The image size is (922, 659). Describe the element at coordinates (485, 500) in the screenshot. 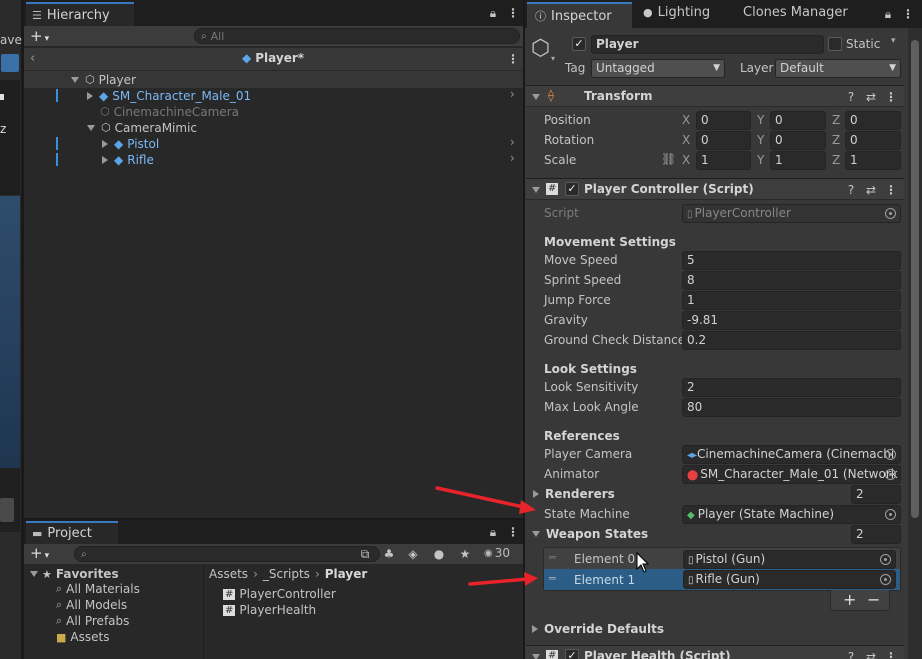

I see `arrow-to-state-machine` at that location.